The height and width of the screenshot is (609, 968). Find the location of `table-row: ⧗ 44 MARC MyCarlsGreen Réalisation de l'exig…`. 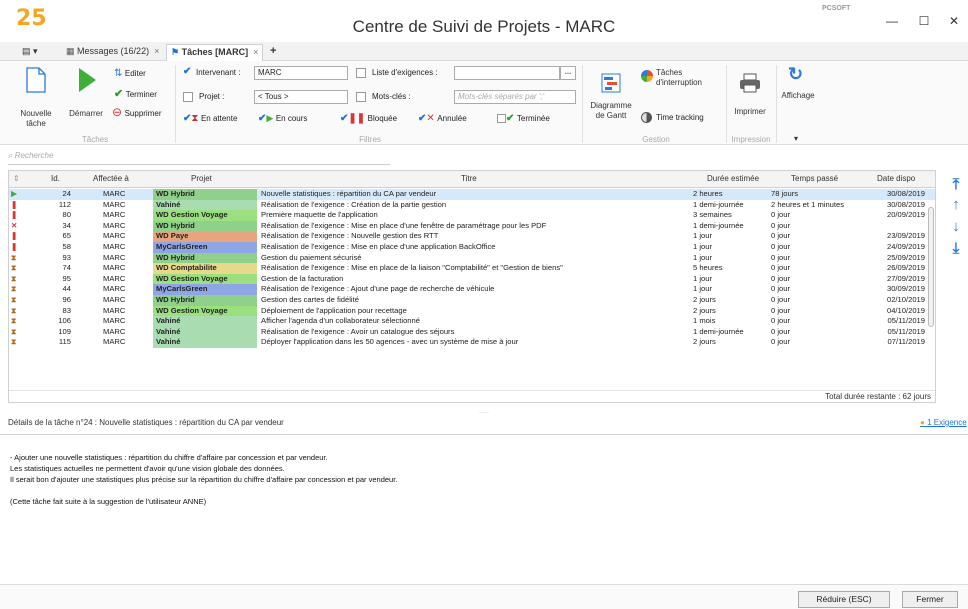

table-row: ⧗ 44 MARC MyCarlsGreen Réalisation de l'exig… is located at coordinates (472, 289).